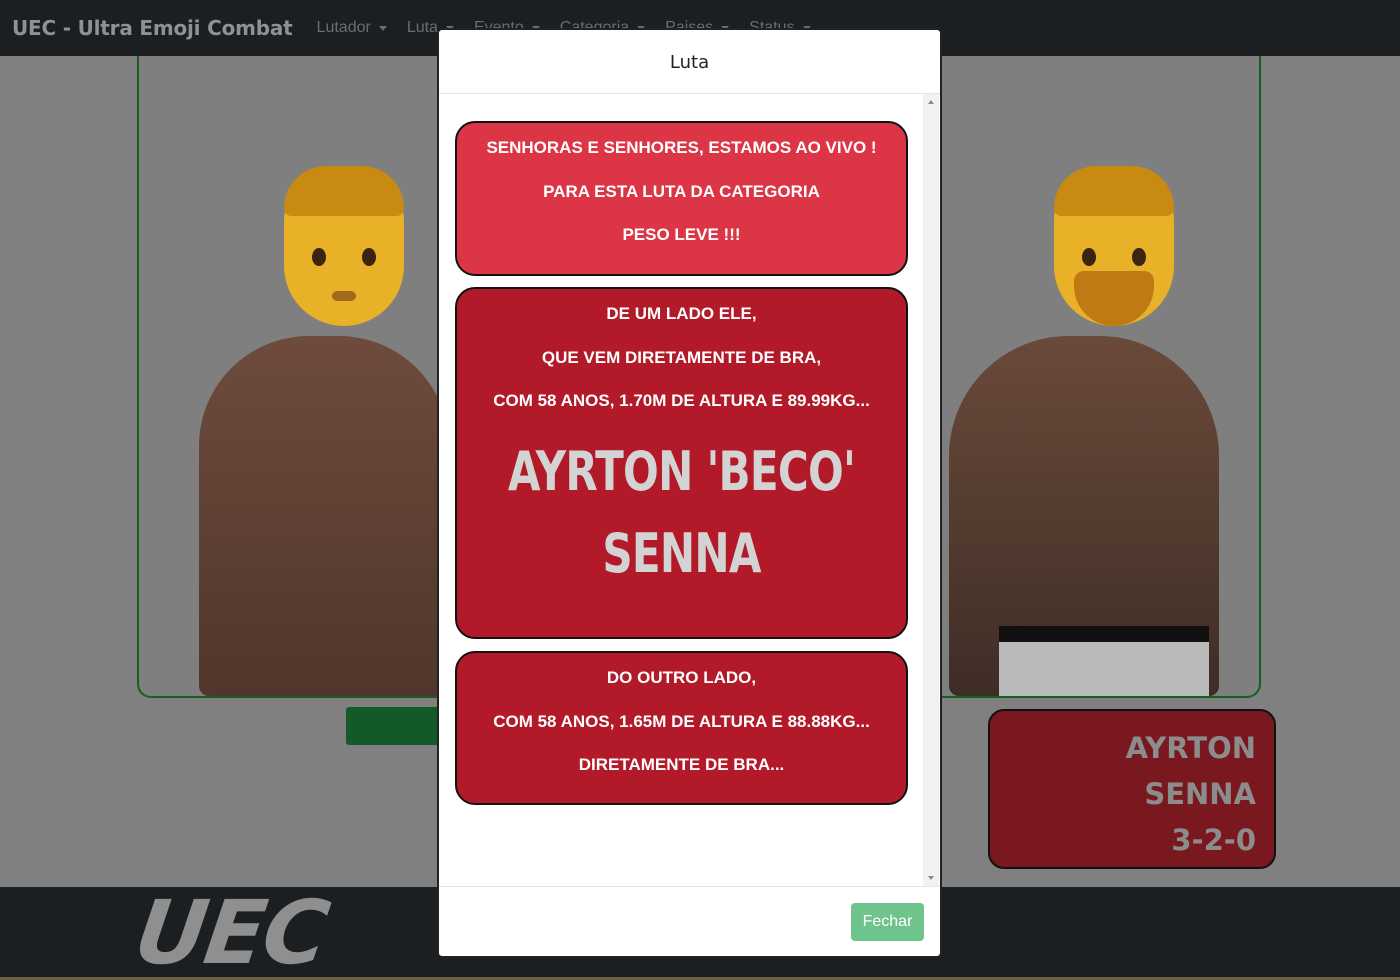  Describe the element at coordinates (931, 102) in the screenshot. I see `scroll-up-icon` at that location.